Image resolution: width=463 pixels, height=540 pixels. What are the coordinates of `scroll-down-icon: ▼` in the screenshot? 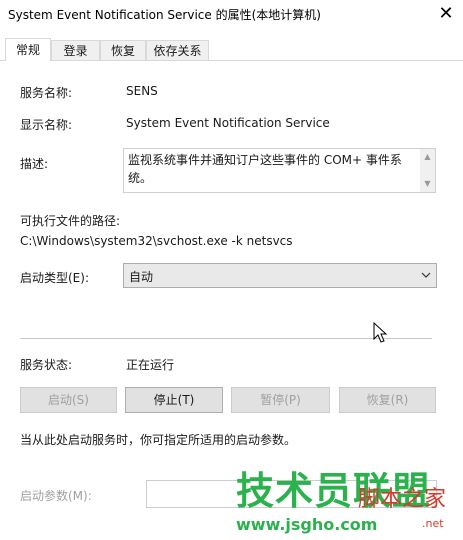 It's located at (427, 184).